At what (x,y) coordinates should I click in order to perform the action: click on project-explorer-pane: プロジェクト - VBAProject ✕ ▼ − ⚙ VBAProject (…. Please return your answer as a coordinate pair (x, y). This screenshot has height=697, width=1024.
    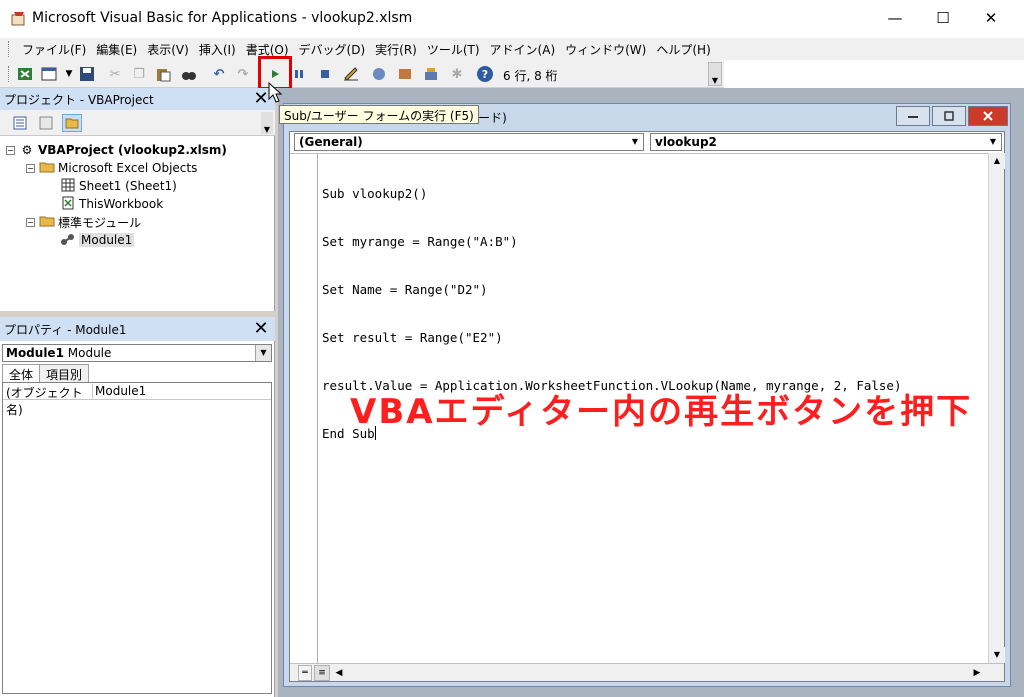
    Looking at the image, I should click on (137, 199).